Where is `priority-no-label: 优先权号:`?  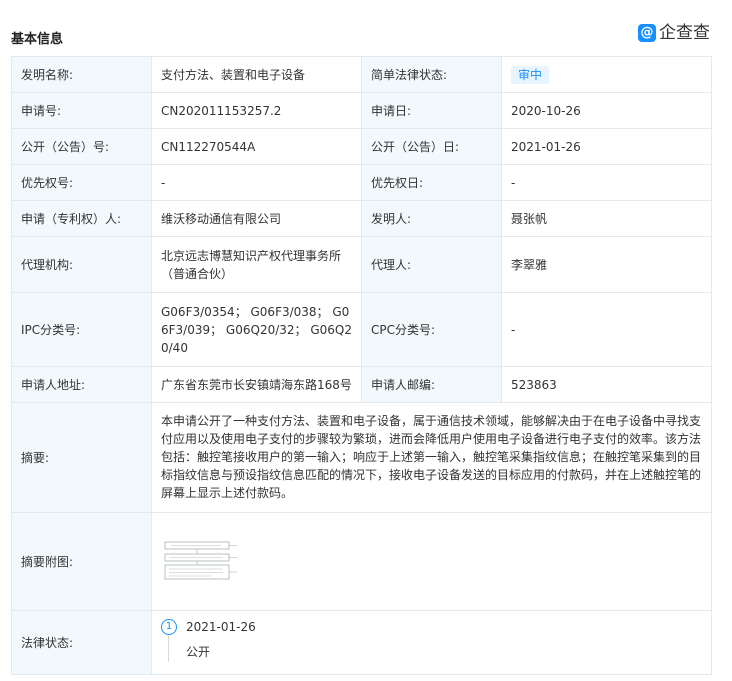 priority-no-label: 优先权号: is located at coordinates (81, 182).